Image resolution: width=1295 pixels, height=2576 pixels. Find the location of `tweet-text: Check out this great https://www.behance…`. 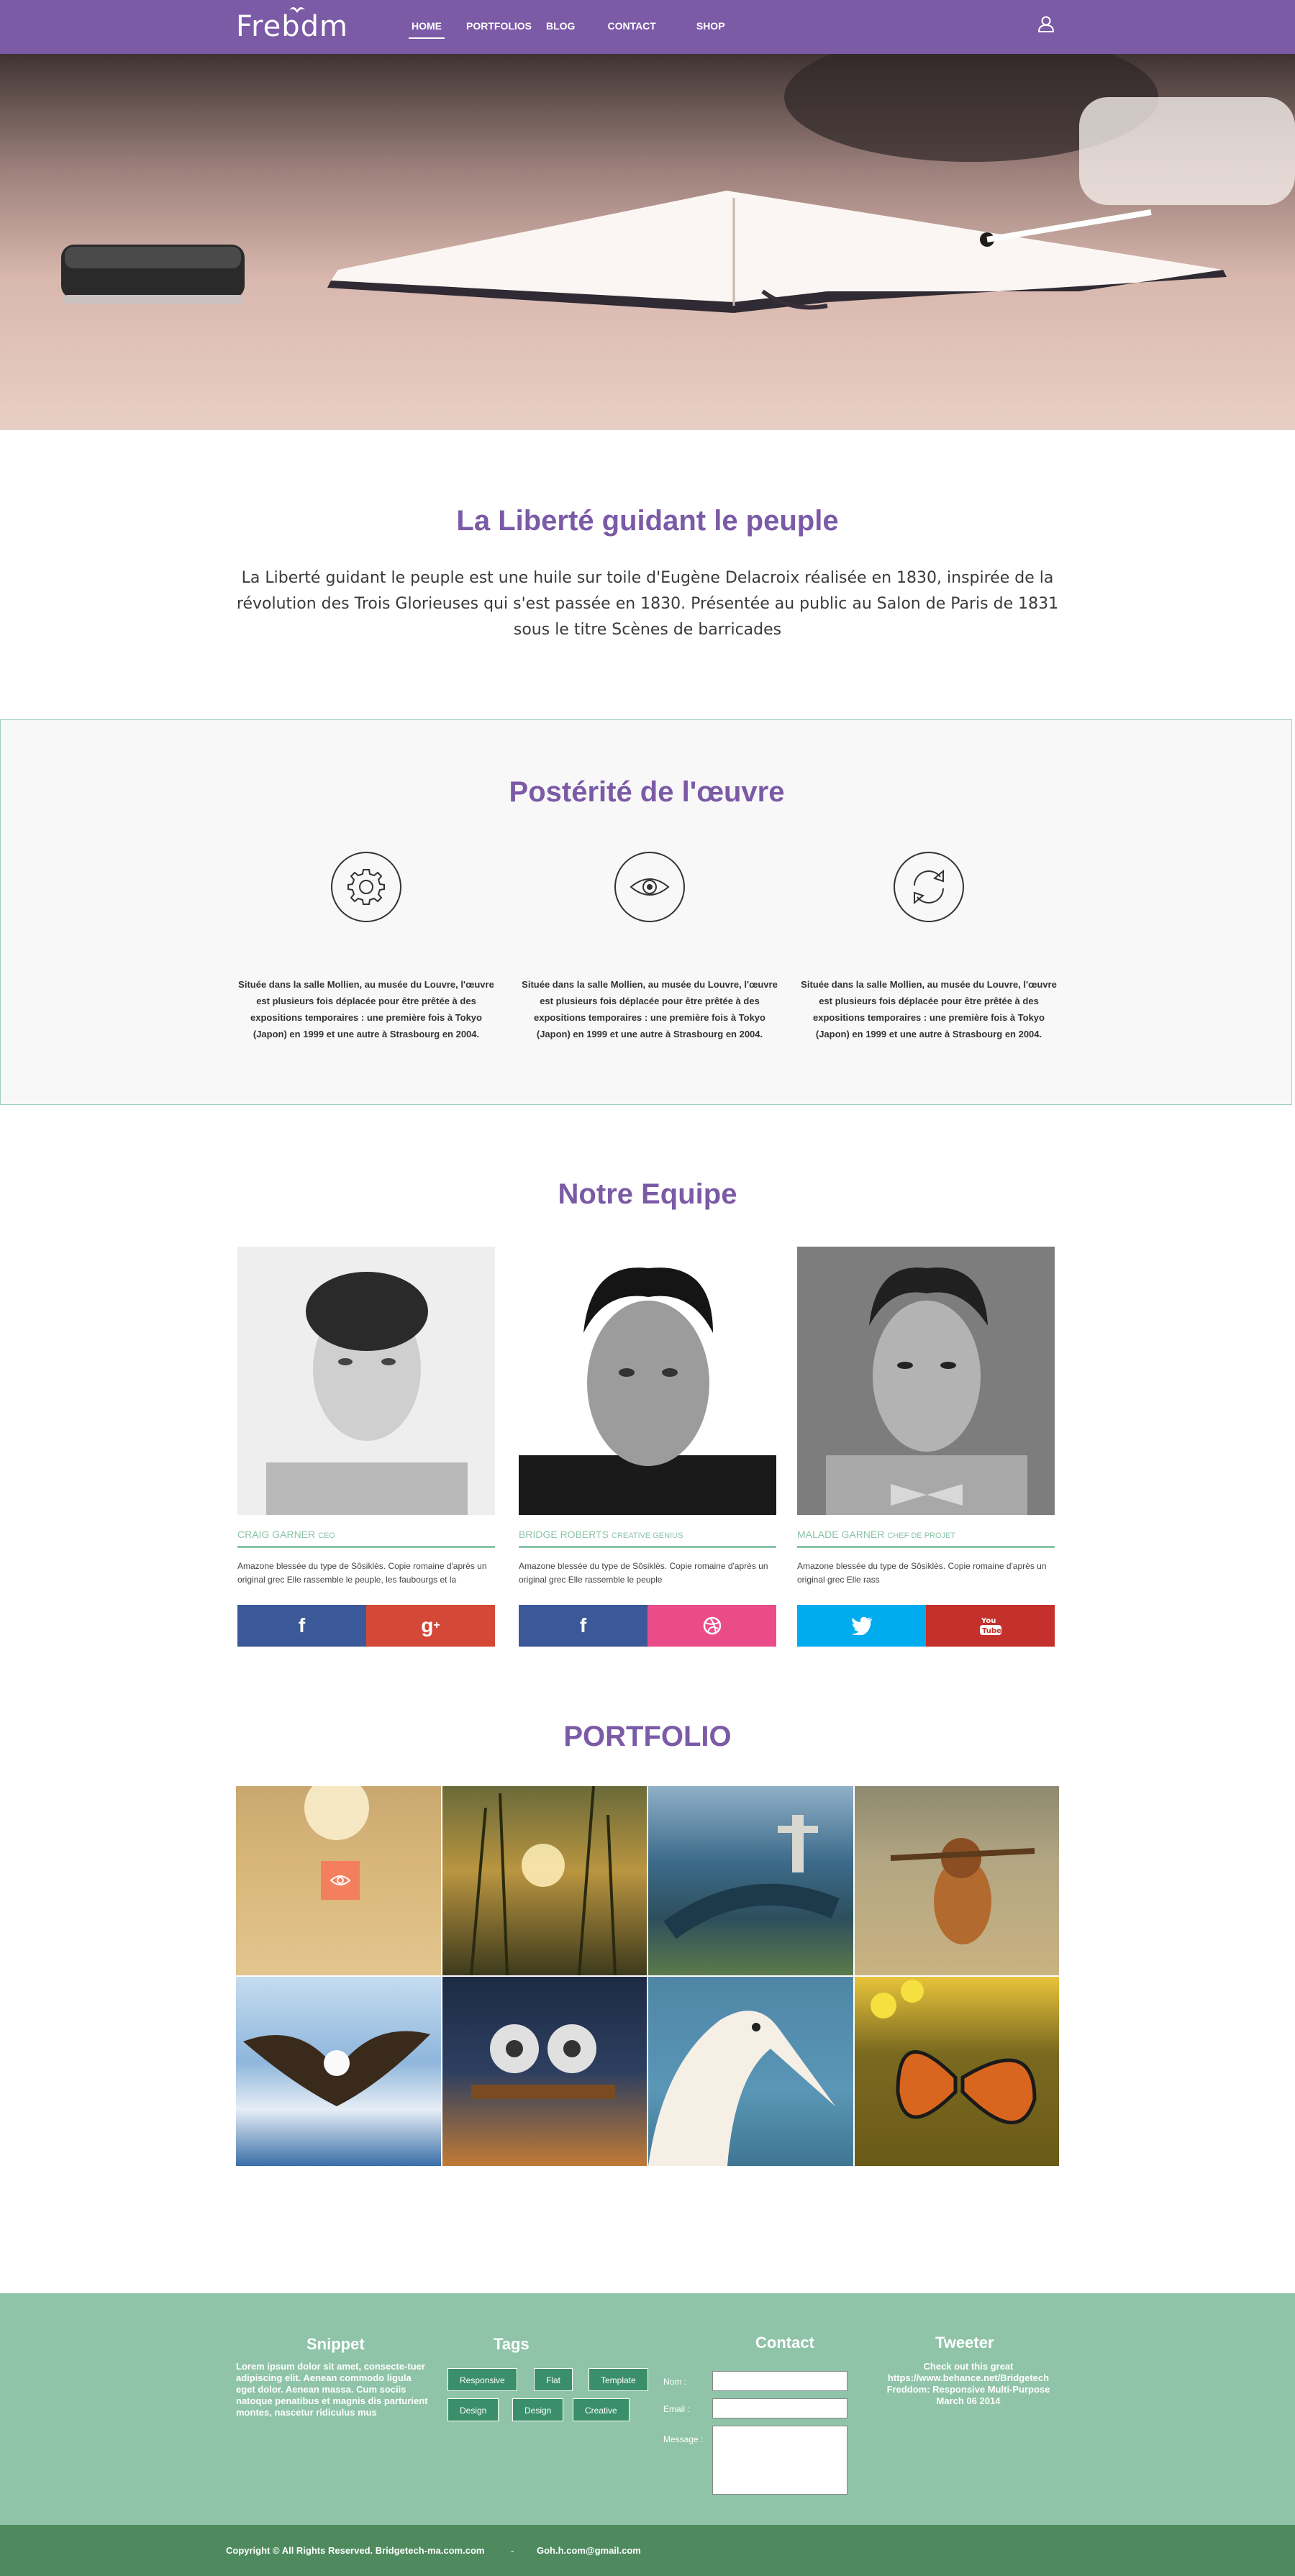

tweet-text: Check out this great https://www.behance… is located at coordinates (968, 2383).